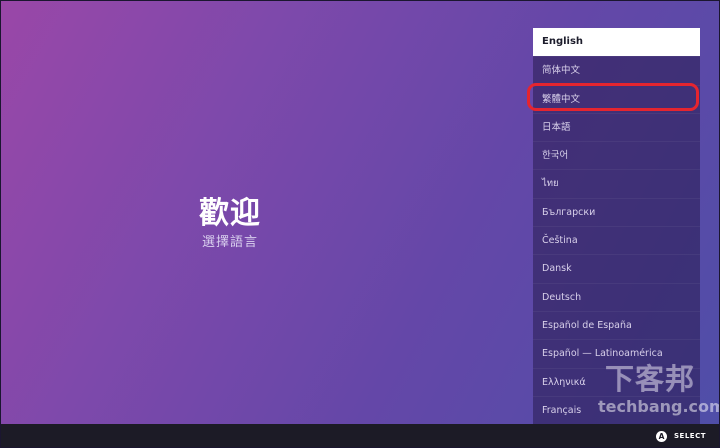 The width and height of the screenshot is (720, 448). I want to click on language-option: Dansk, so click(616, 268).